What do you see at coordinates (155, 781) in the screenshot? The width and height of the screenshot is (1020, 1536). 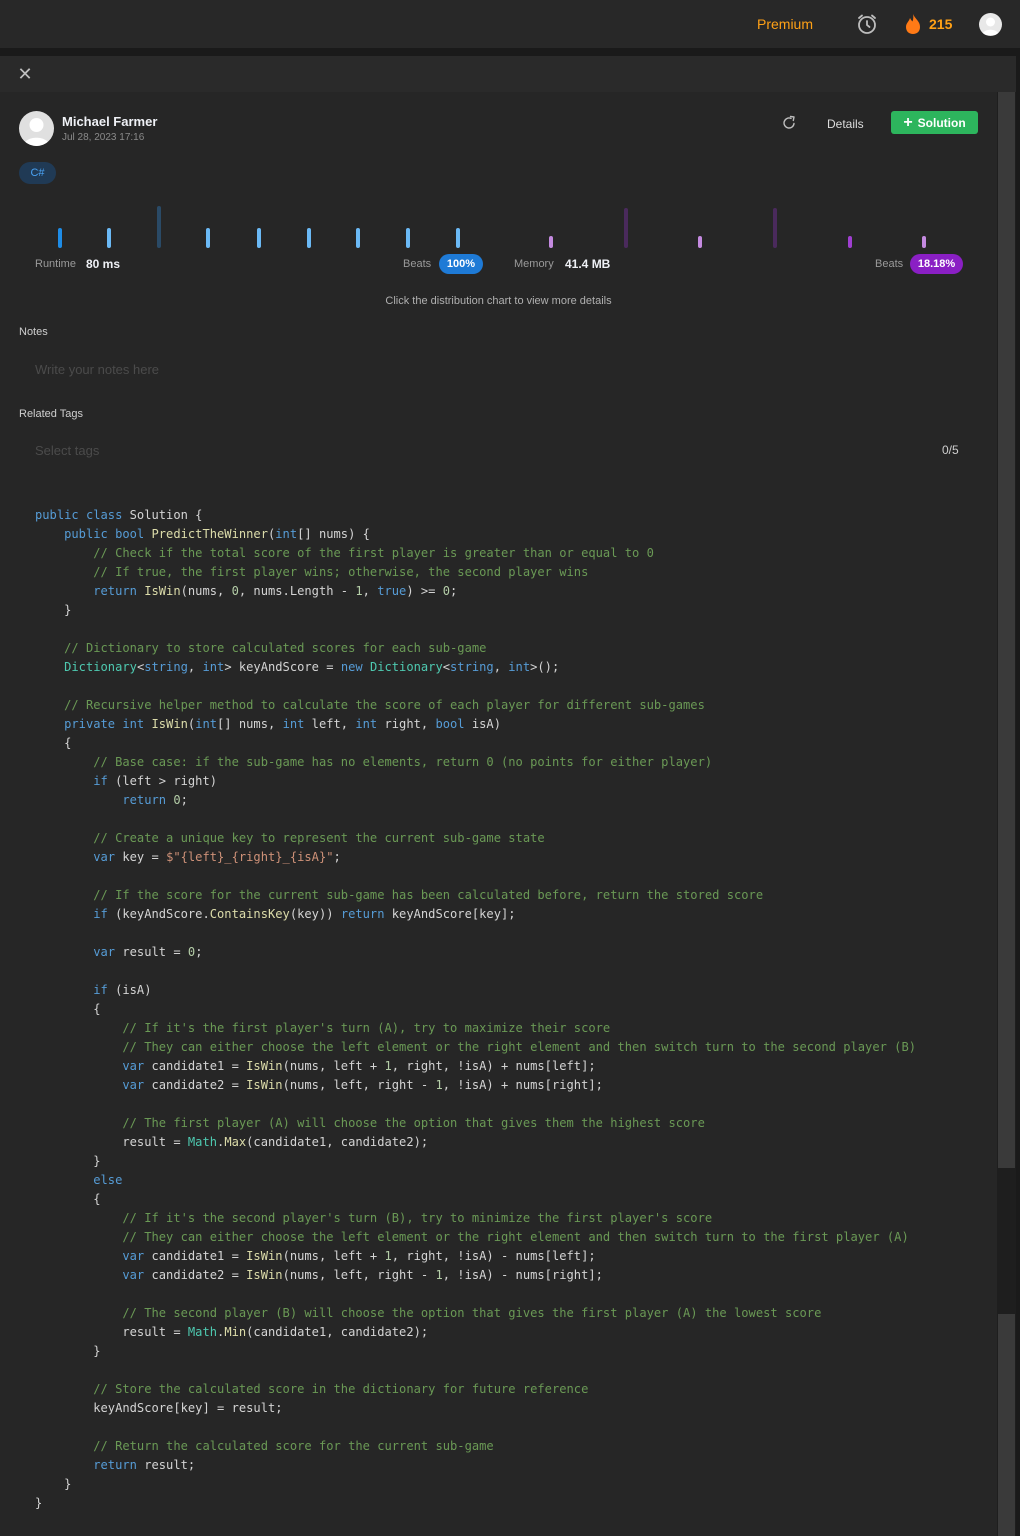 I see `code-line: if (left > right)` at bounding box center [155, 781].